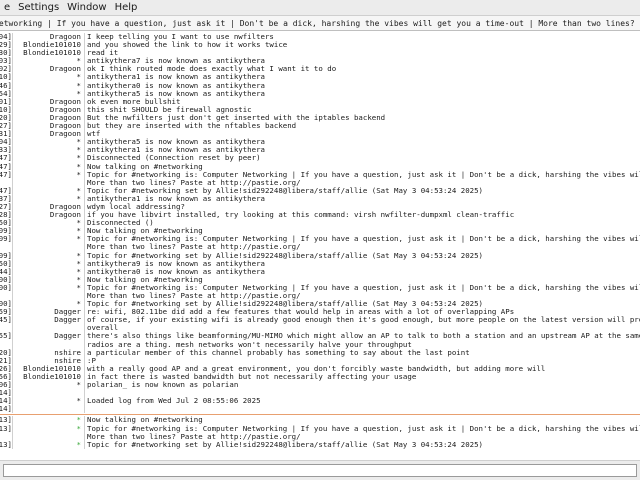 The image size is (640, 480). What do you see at coordinates (320, 470) in the screenshot?
I see `message-input` at bounding box center [320, 470].